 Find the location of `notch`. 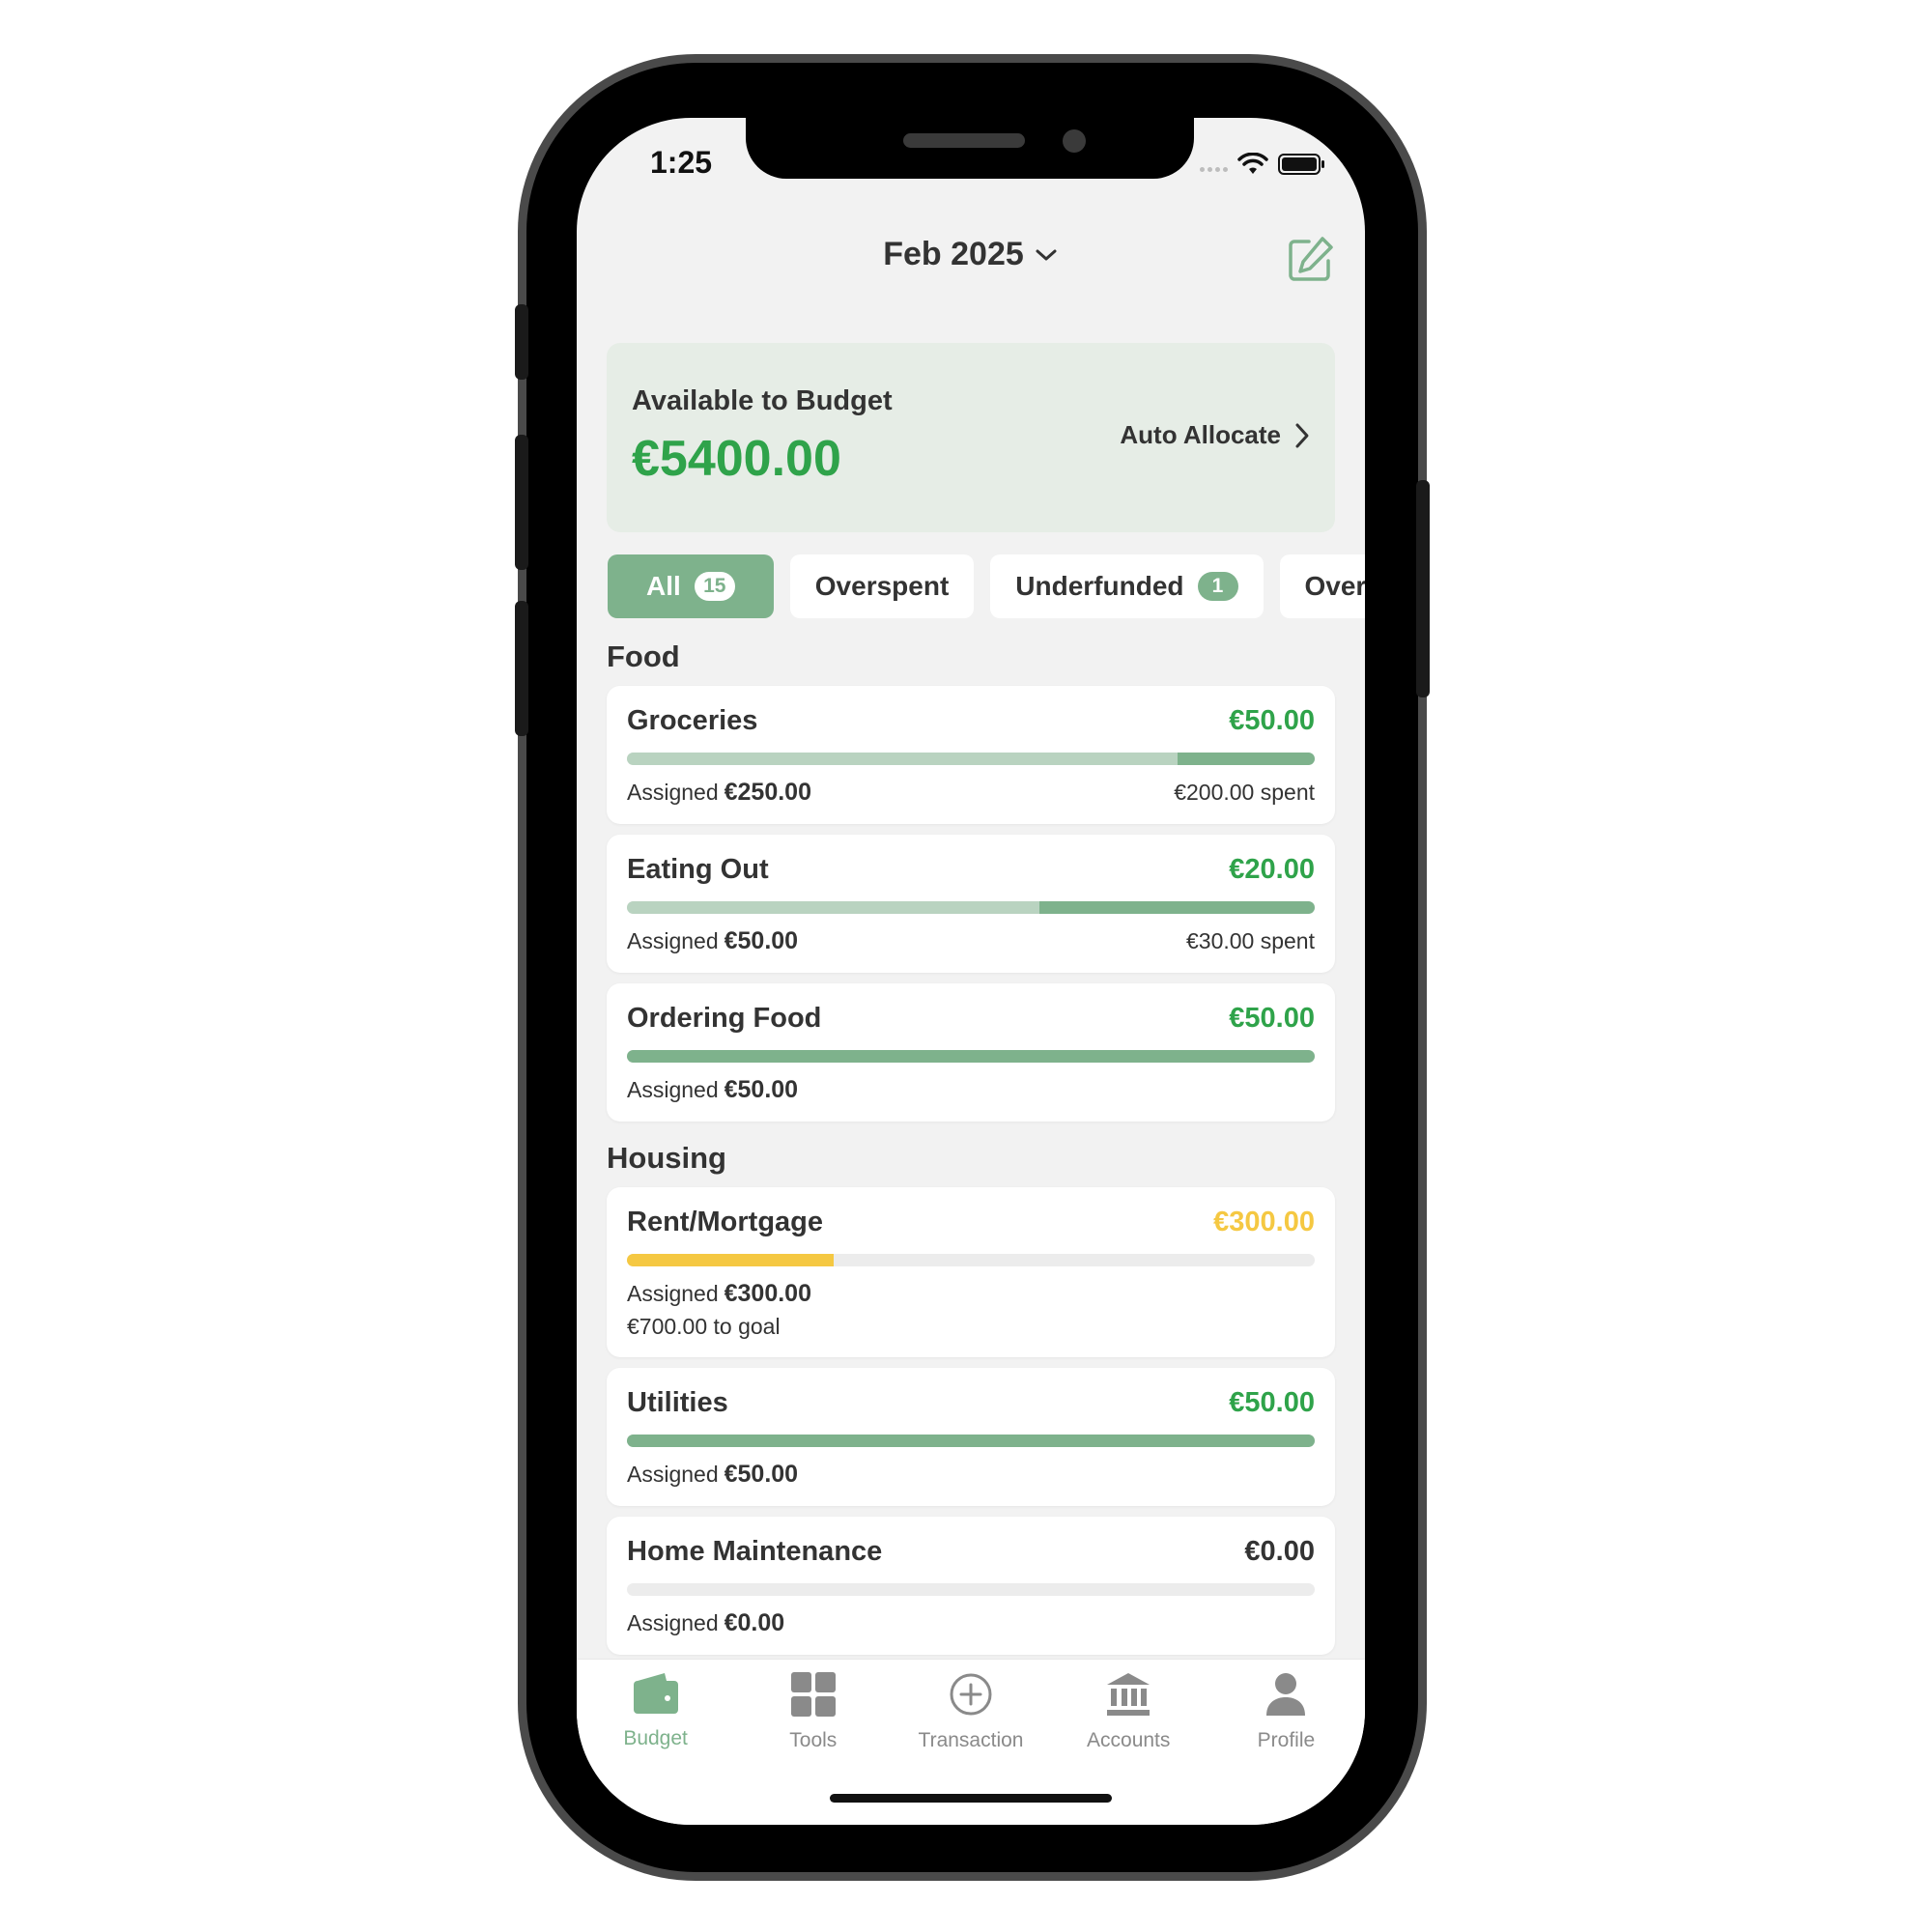

notch is located at coordinates (970, 148).